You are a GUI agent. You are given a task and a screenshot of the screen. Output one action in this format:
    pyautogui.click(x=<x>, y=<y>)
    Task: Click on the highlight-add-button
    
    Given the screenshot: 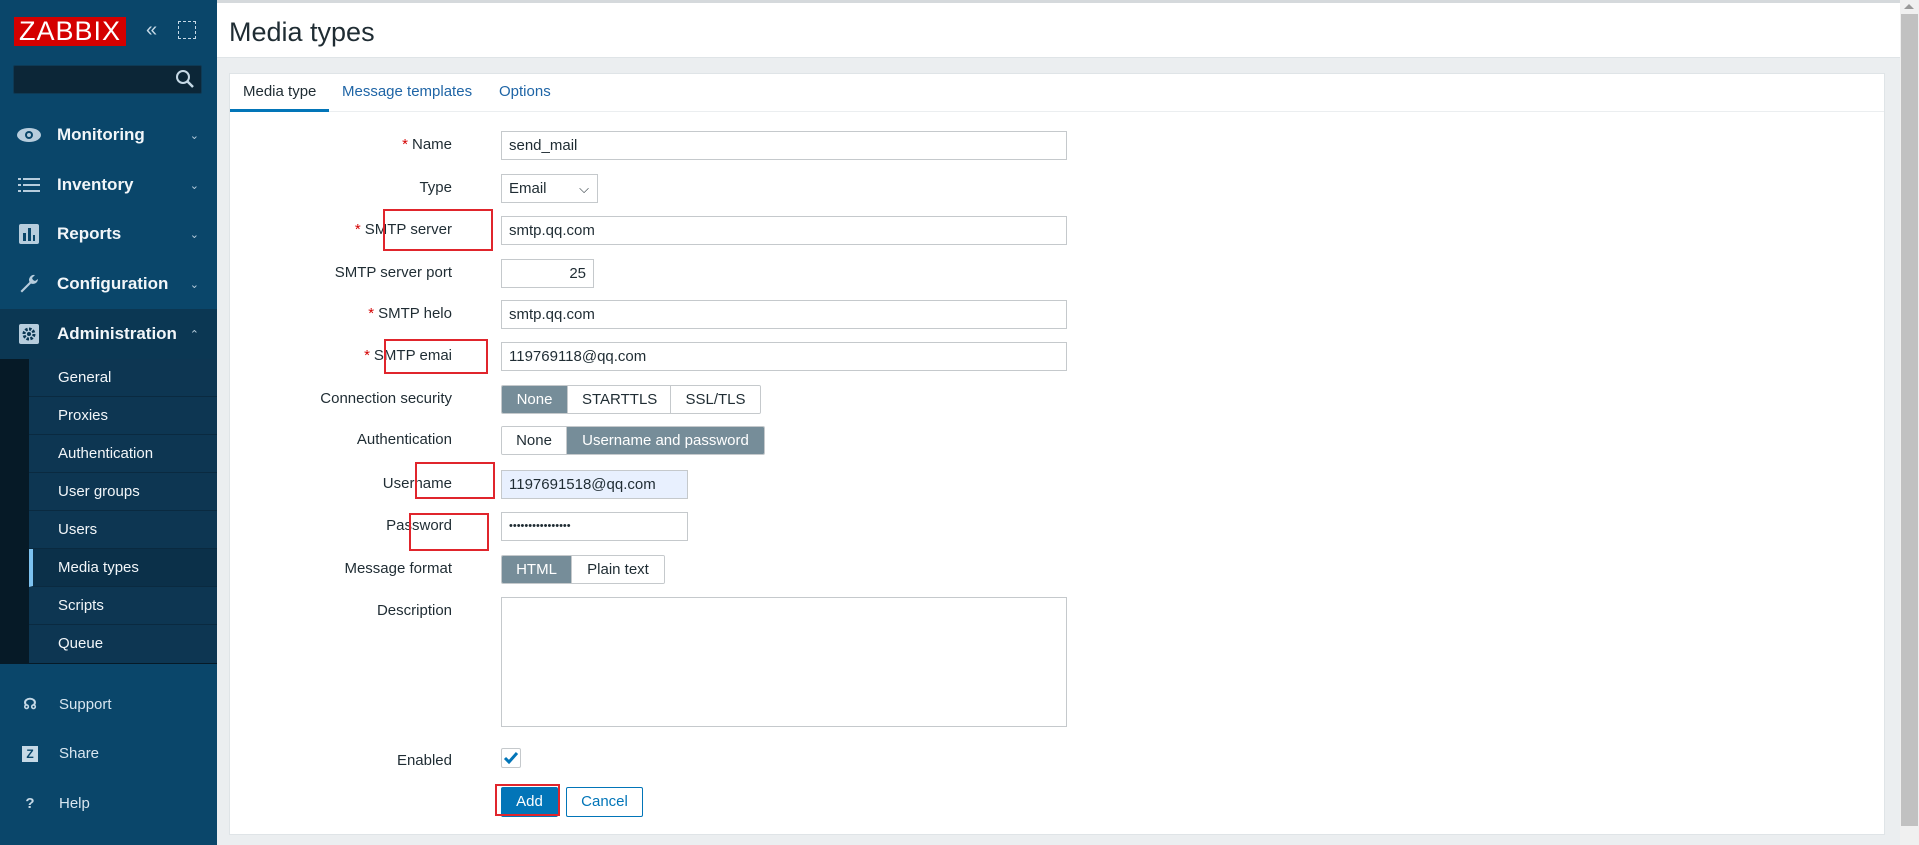 What is the action you would take?
    pyautogui.click(x=527, y=800)
    